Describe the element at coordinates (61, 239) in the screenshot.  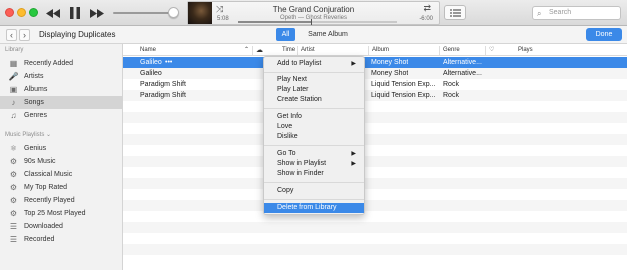
I see `sidebar-item-recorded: ☰ Recorded` at that location.